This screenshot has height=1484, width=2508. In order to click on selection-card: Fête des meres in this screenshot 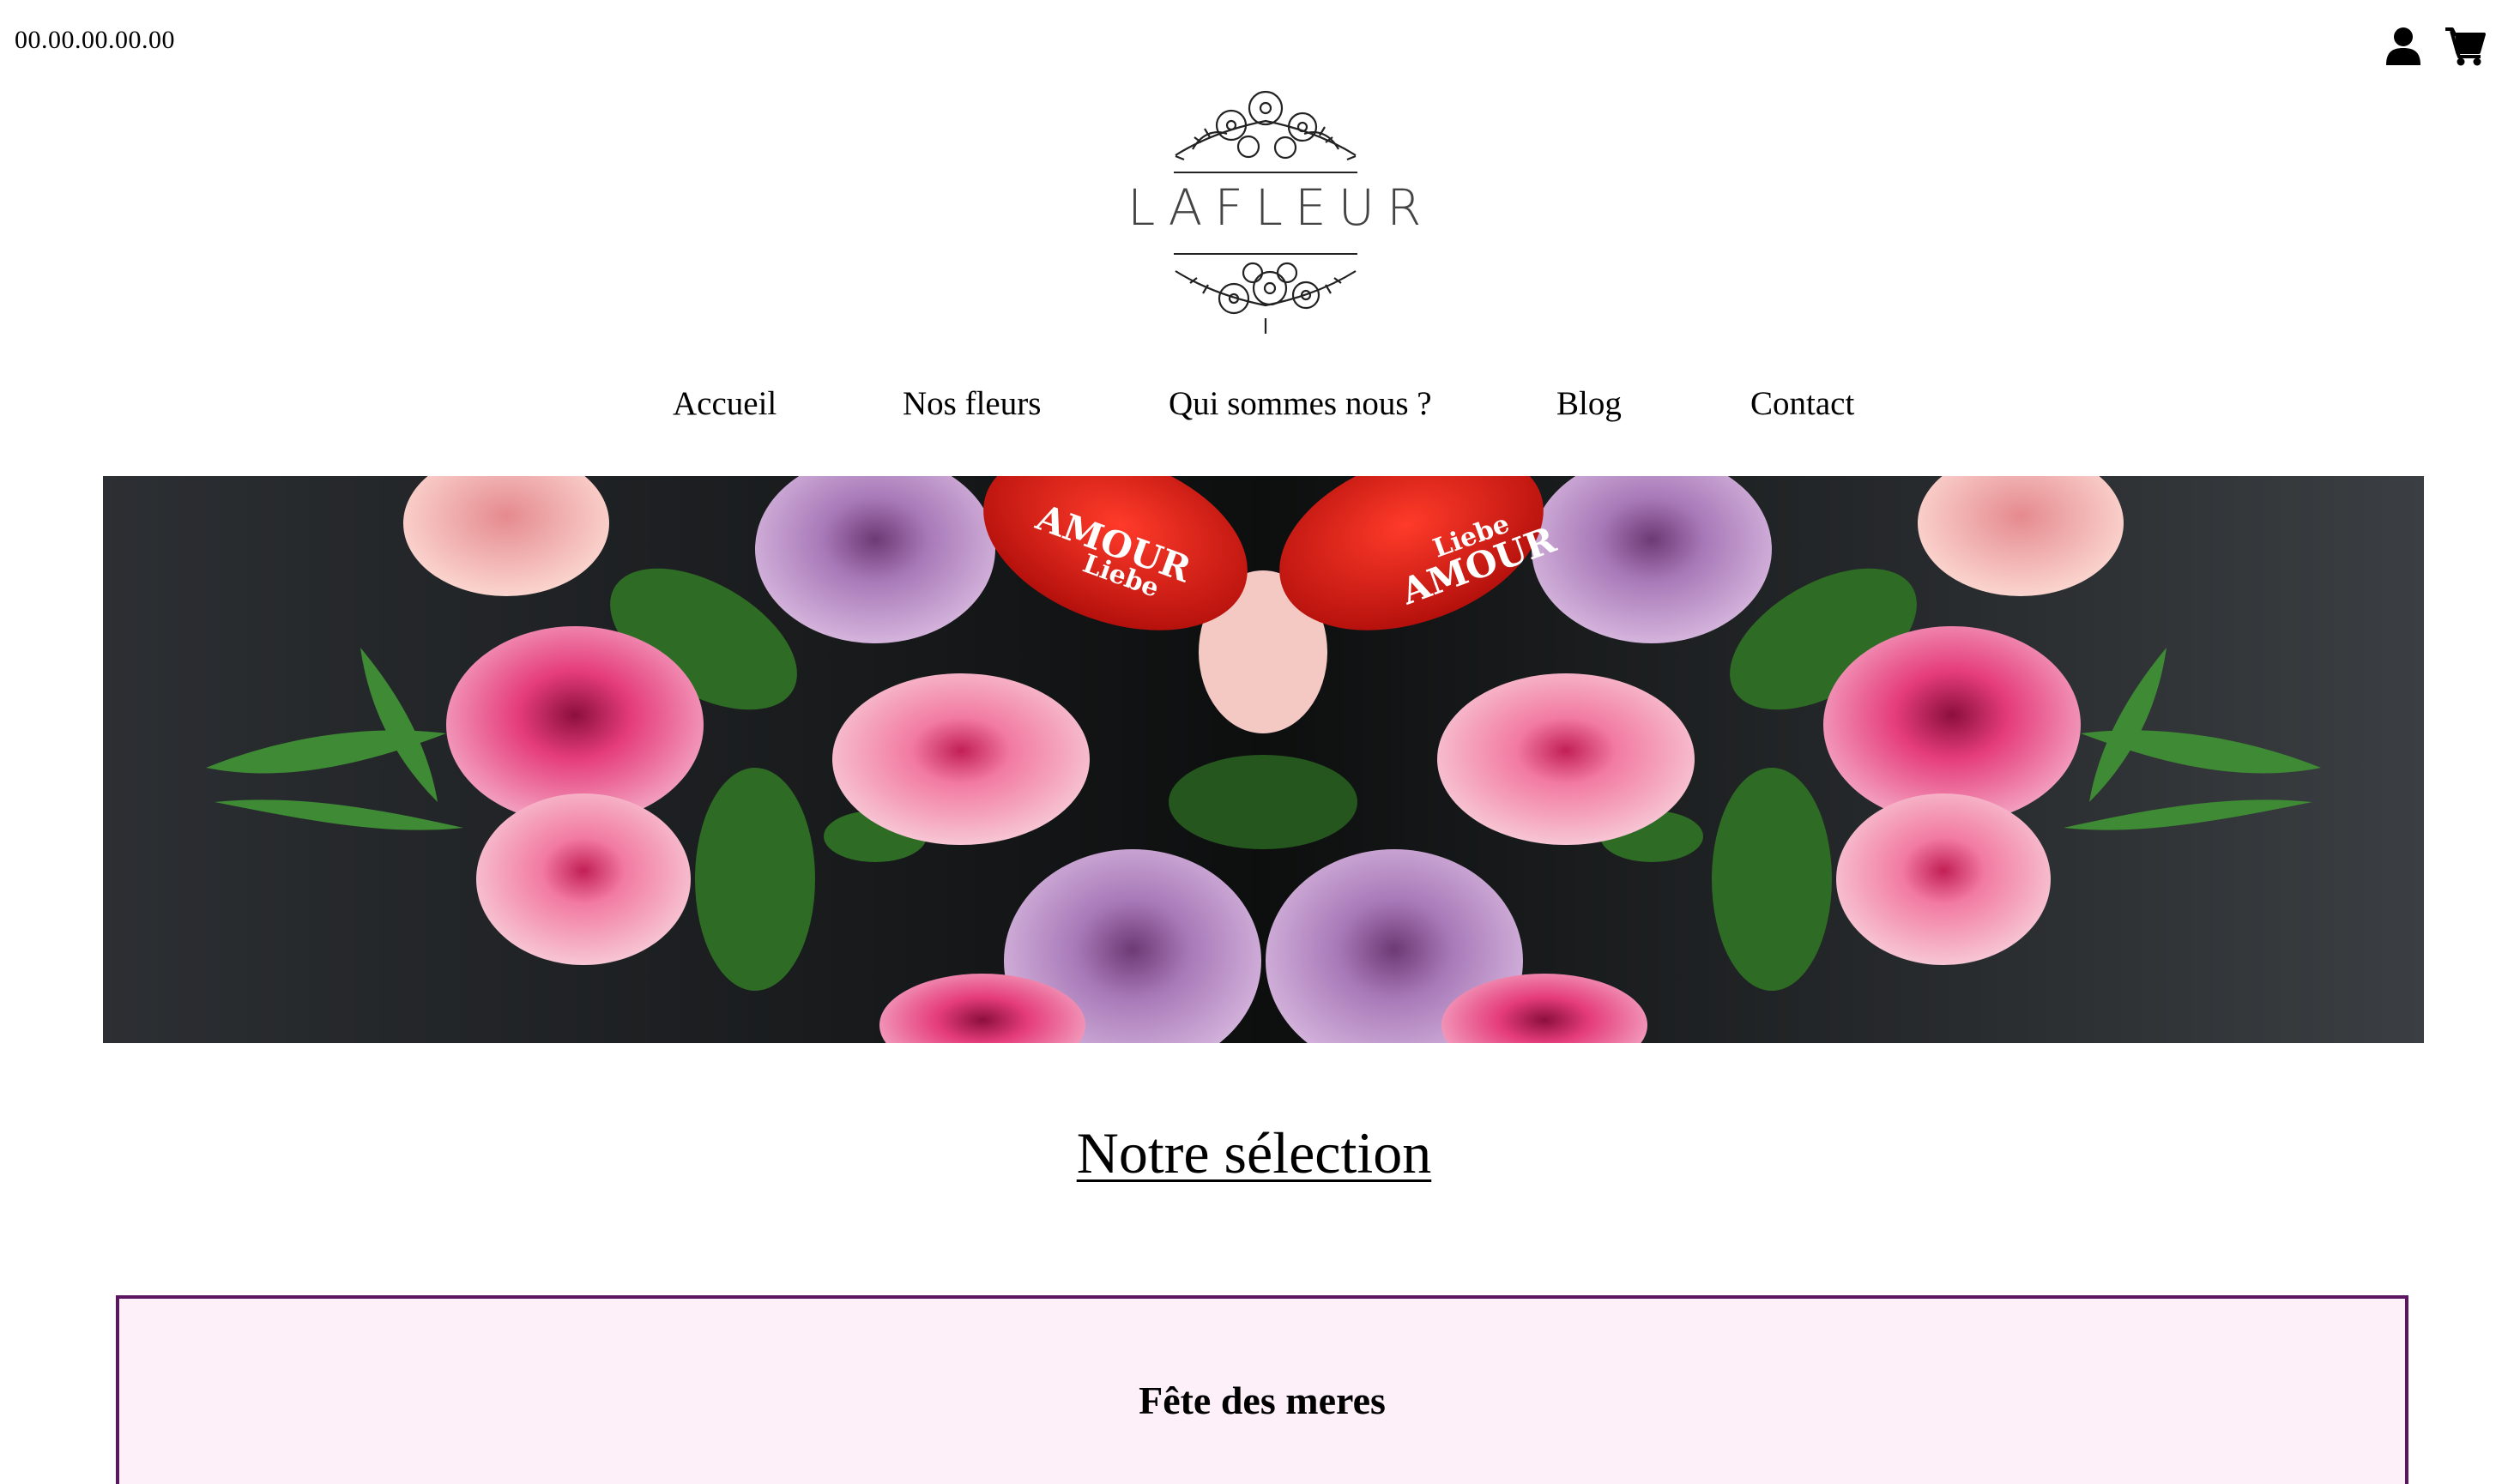, I will do `click(1262, 1389)`.